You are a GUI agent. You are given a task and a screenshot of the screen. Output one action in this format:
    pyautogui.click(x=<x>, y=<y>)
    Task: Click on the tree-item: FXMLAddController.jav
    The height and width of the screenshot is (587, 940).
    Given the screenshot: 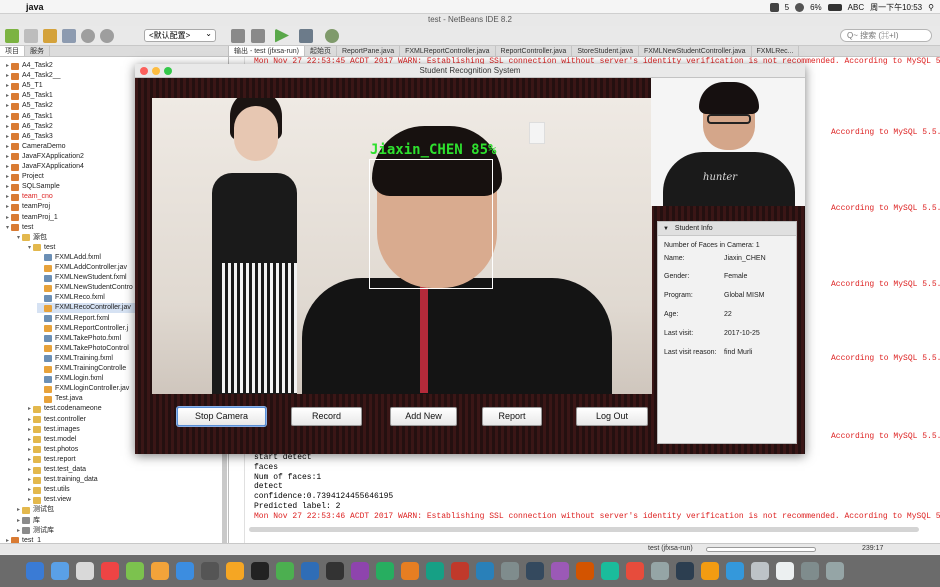 What is the action you would take?
    pyautogui.click(x=82, y=268)
    